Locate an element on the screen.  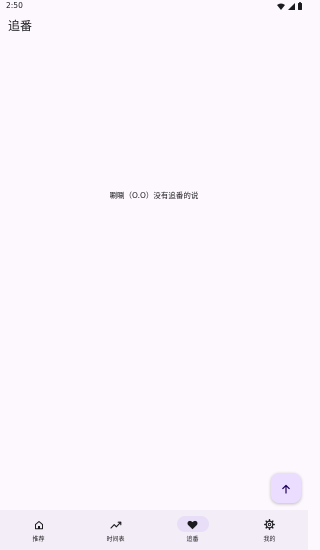
home-icon is located at coordinates (39, 524).